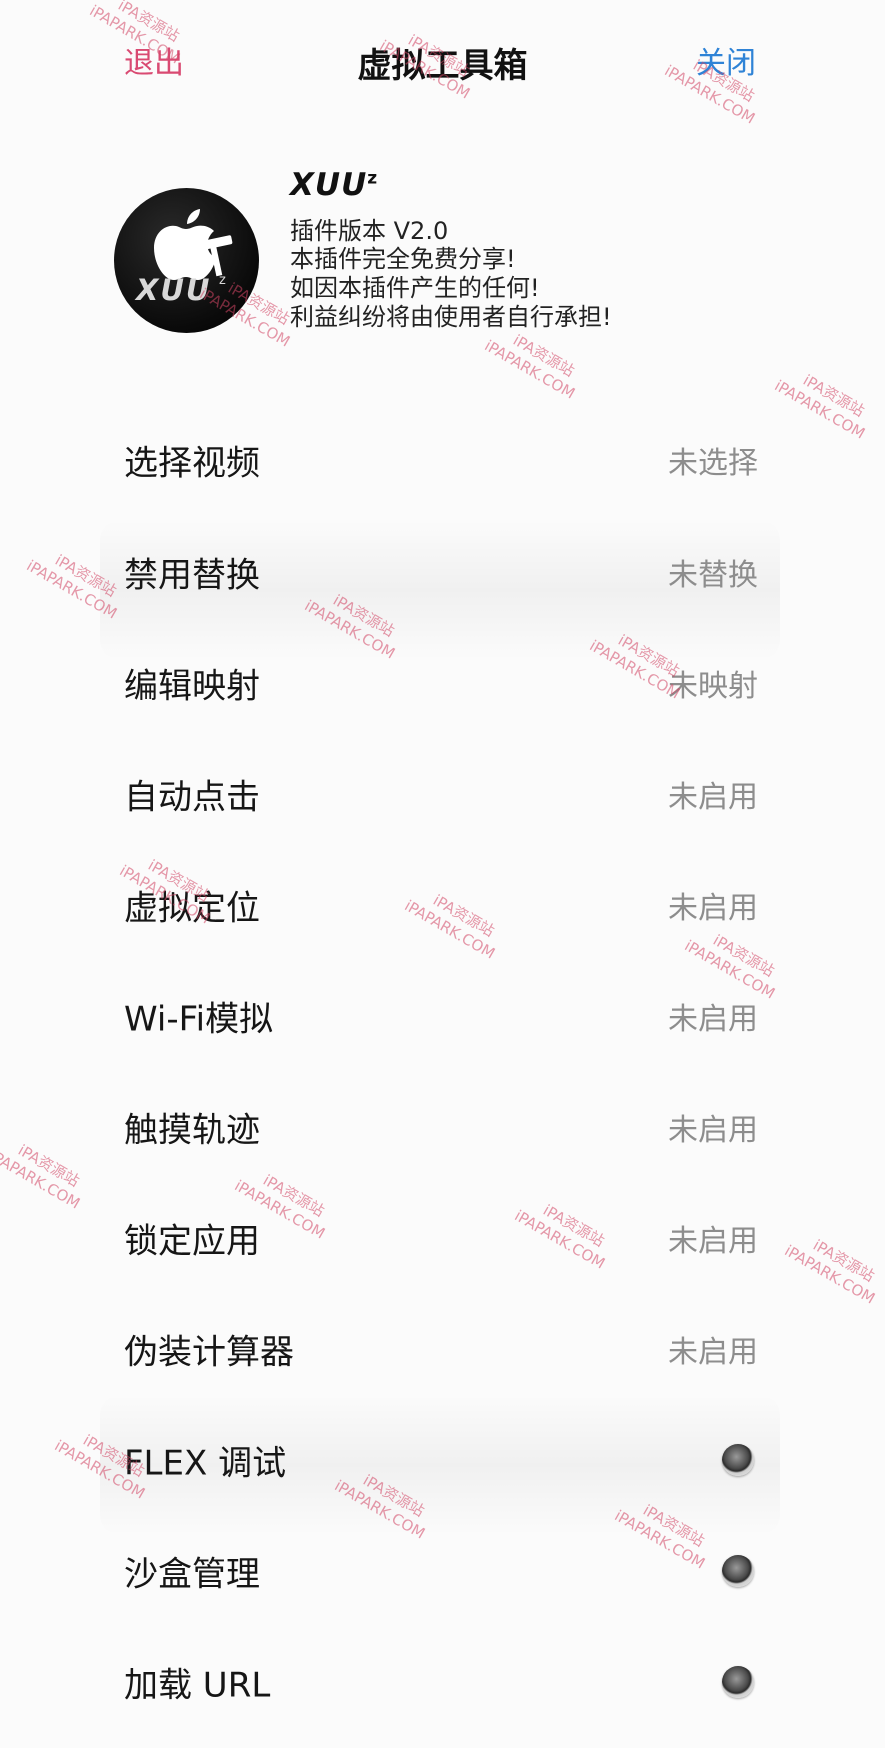  I want to click on menu-item-touch-trail: 触摸轨迹 未启用, so click(442, 1127).